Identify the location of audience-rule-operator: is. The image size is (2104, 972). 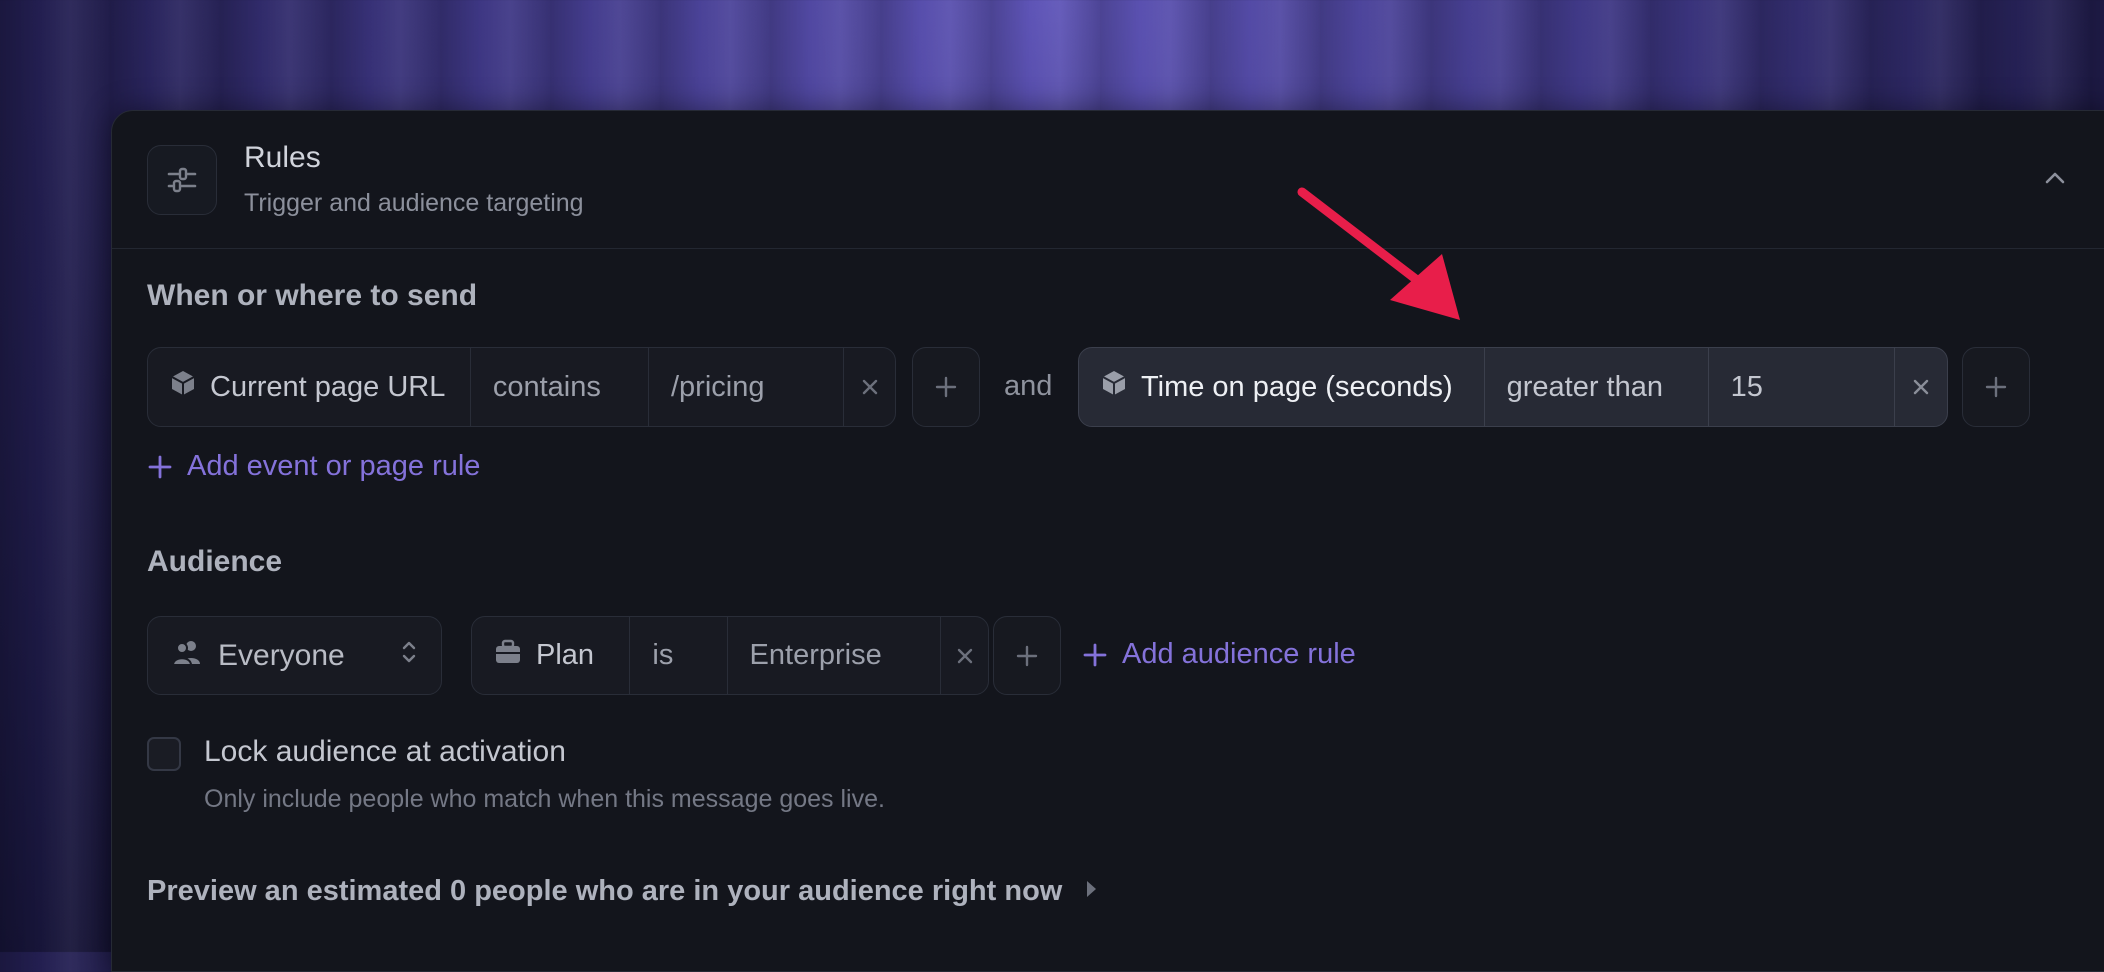
(679, 655).